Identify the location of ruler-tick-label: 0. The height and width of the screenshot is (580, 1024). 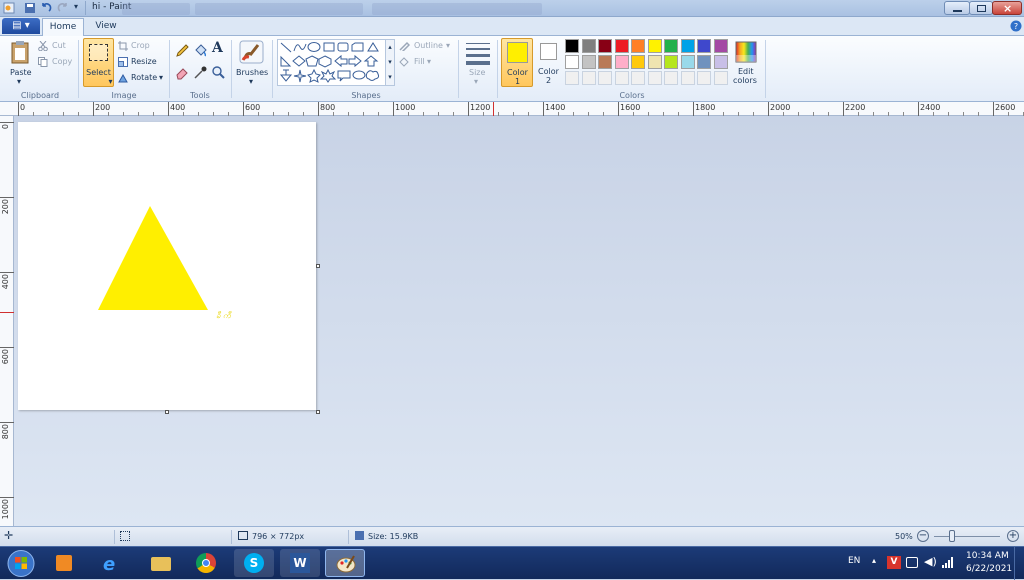
(5, 127).